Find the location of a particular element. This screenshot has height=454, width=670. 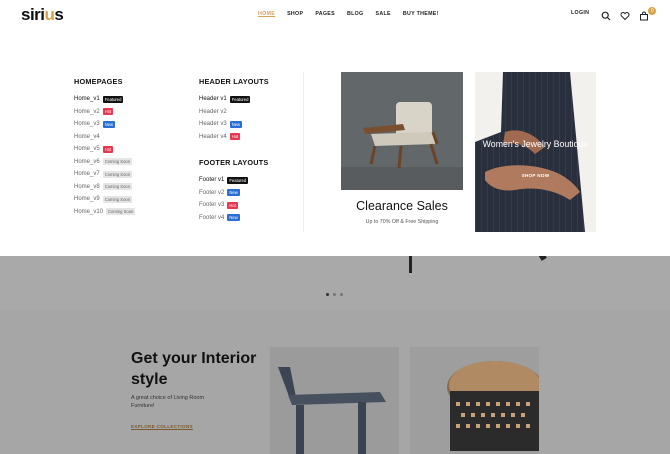

product-card-bench is located at coordinates (334, 400).